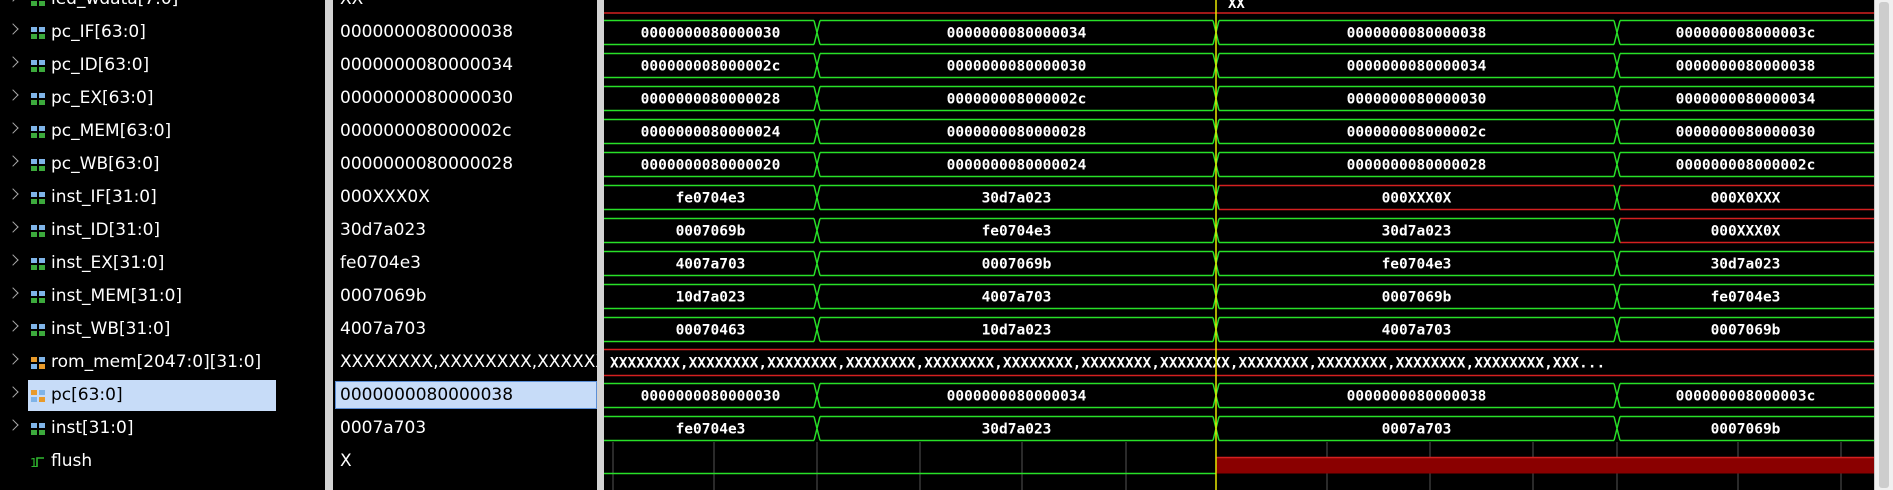 Image resolution: width=1893 pixels, height=490 pixels. I want to click on signal-value: XX, so click(351, 4).